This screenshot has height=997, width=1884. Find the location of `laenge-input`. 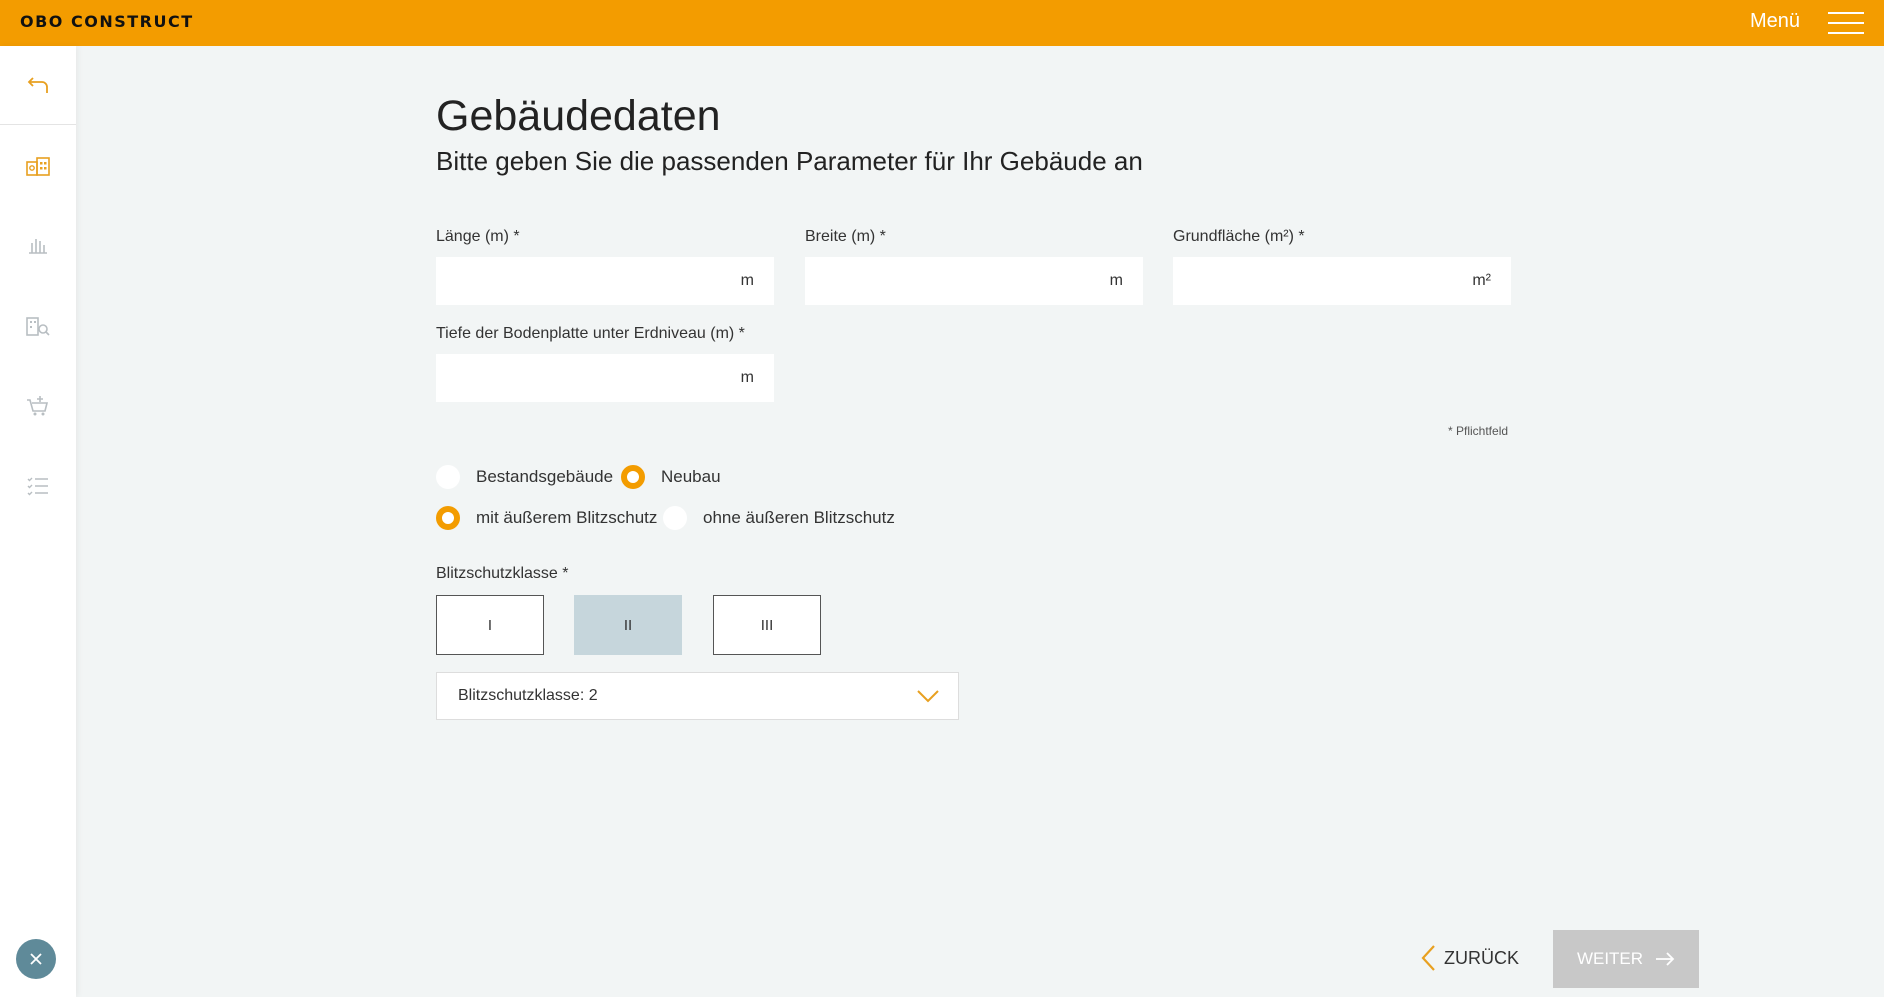

laenge-input is located at coordinates (588, 281).